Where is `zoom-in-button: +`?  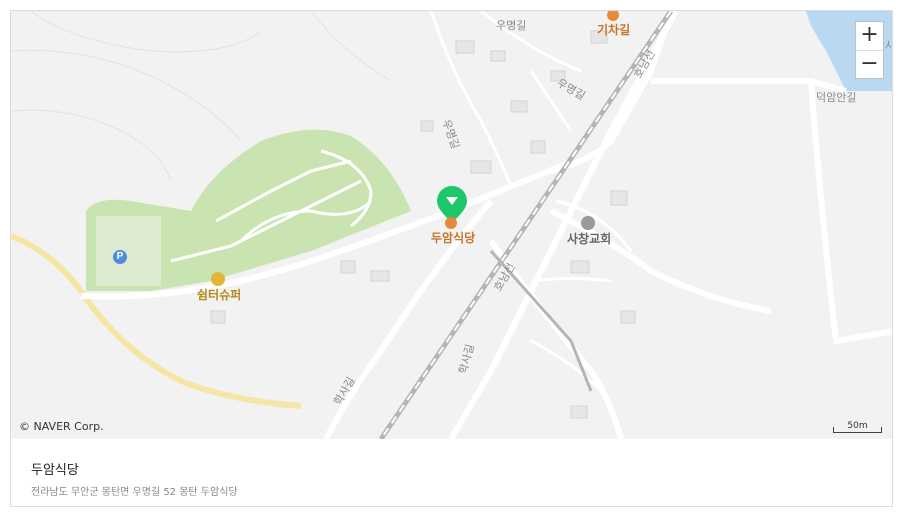
zoom-in-button: + is located at coordinates (869, 36).